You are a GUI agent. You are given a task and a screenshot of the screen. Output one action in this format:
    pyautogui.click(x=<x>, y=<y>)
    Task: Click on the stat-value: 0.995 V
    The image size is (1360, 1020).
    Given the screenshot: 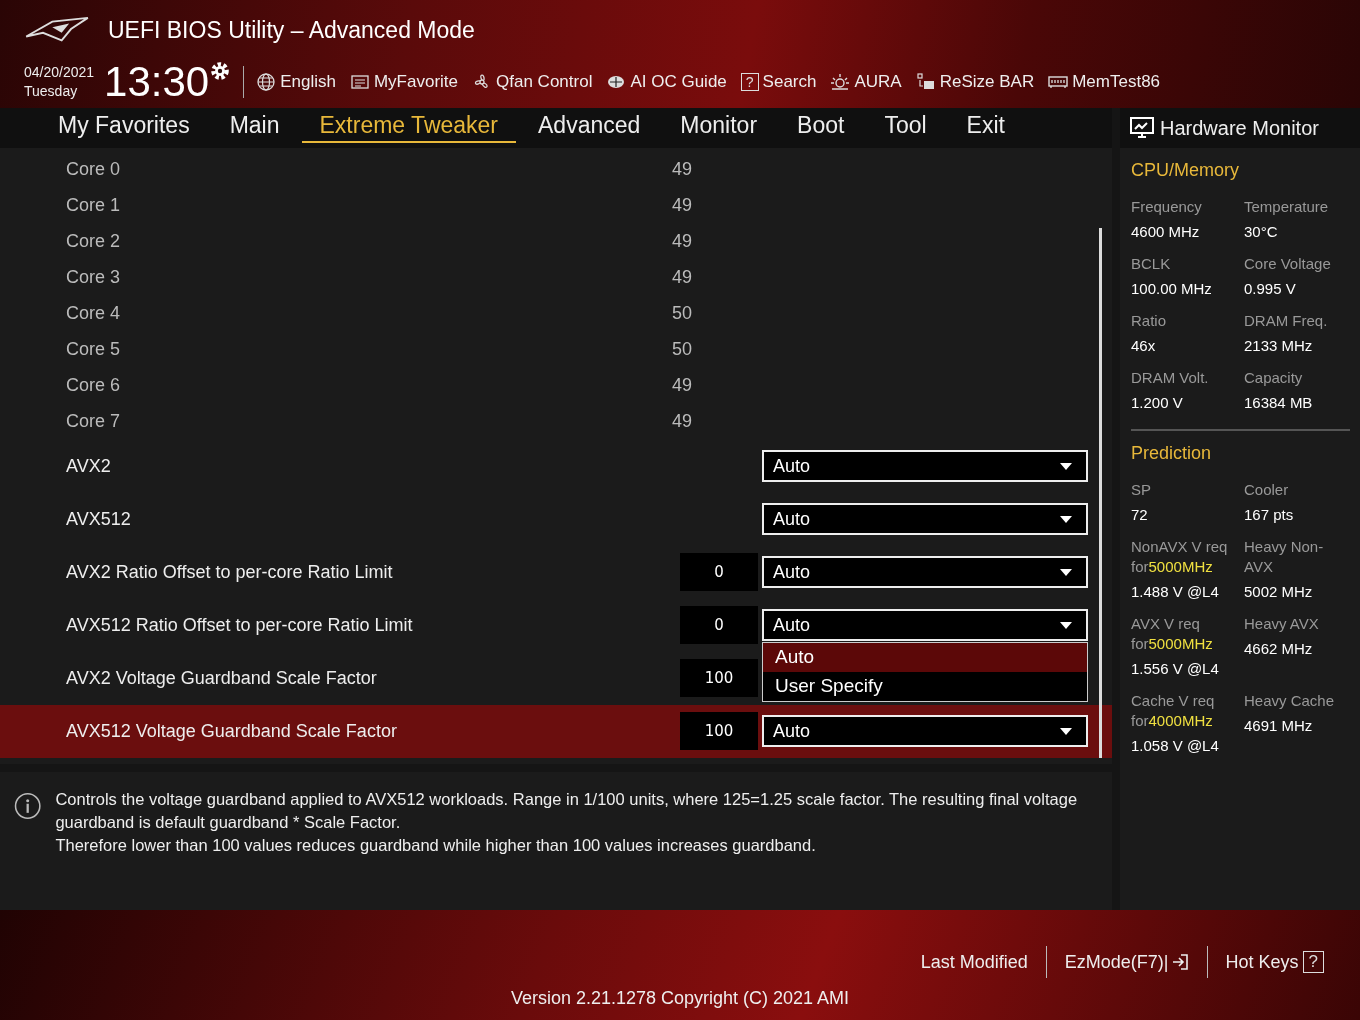 What is the action you would take?
    pyautogui.click(x=1270, y=288)
    